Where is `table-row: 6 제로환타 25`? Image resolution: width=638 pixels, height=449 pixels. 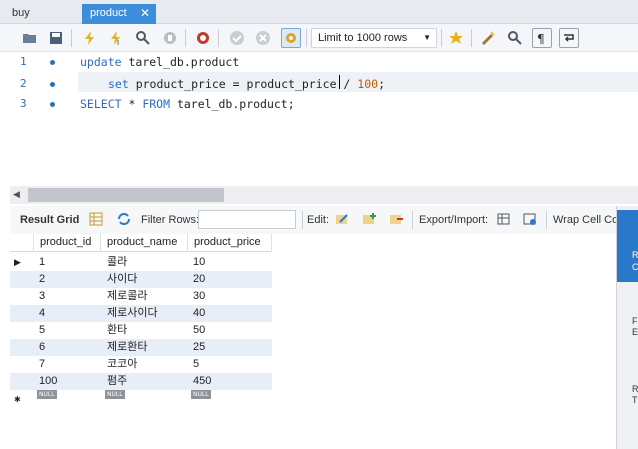 table-row: 6 제로환타 25 is located at coordinates (141, 347).